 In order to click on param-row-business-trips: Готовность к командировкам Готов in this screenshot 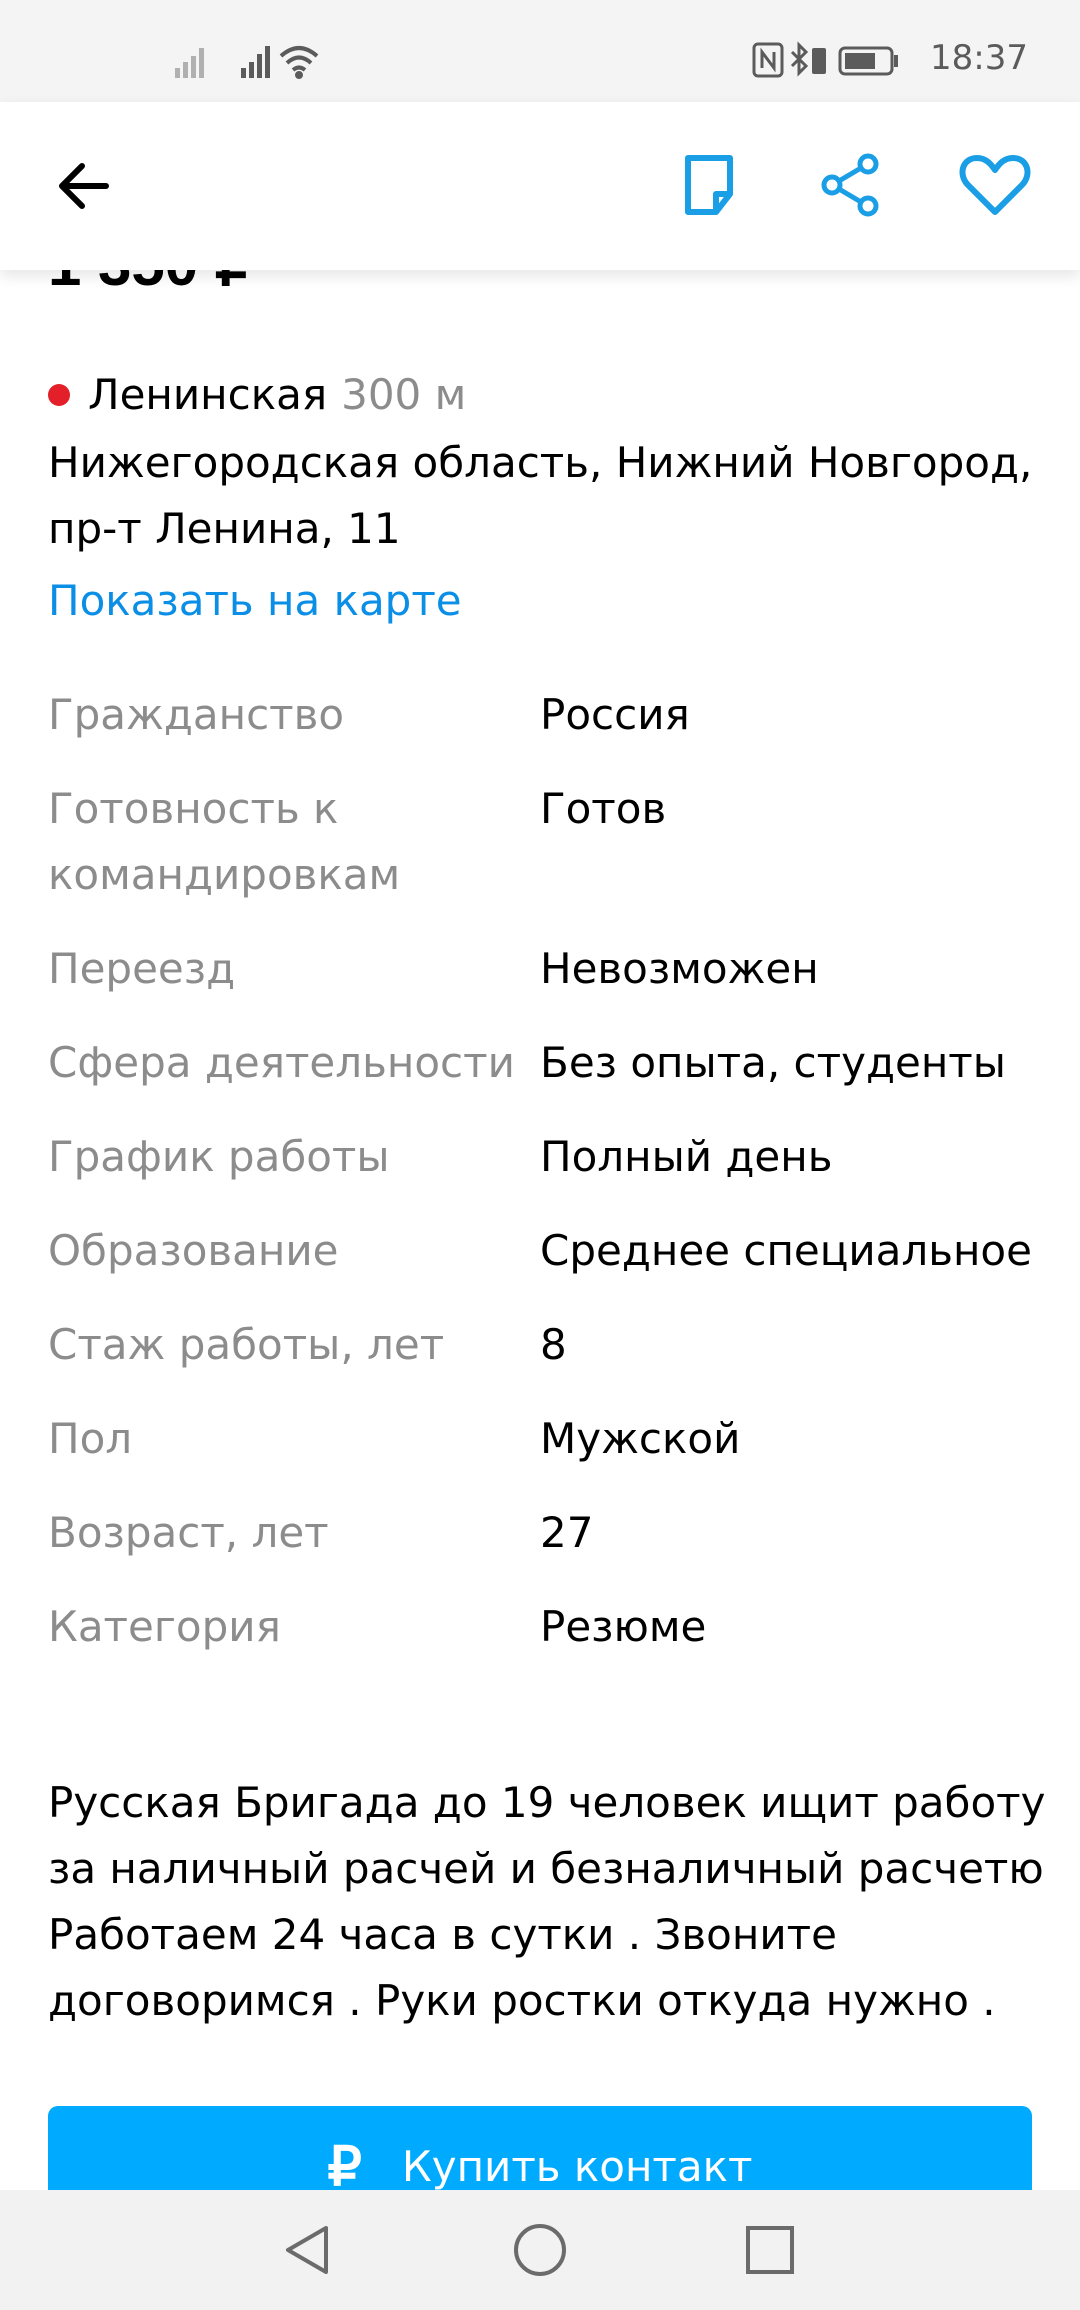, I will do `click(548, 842)`.